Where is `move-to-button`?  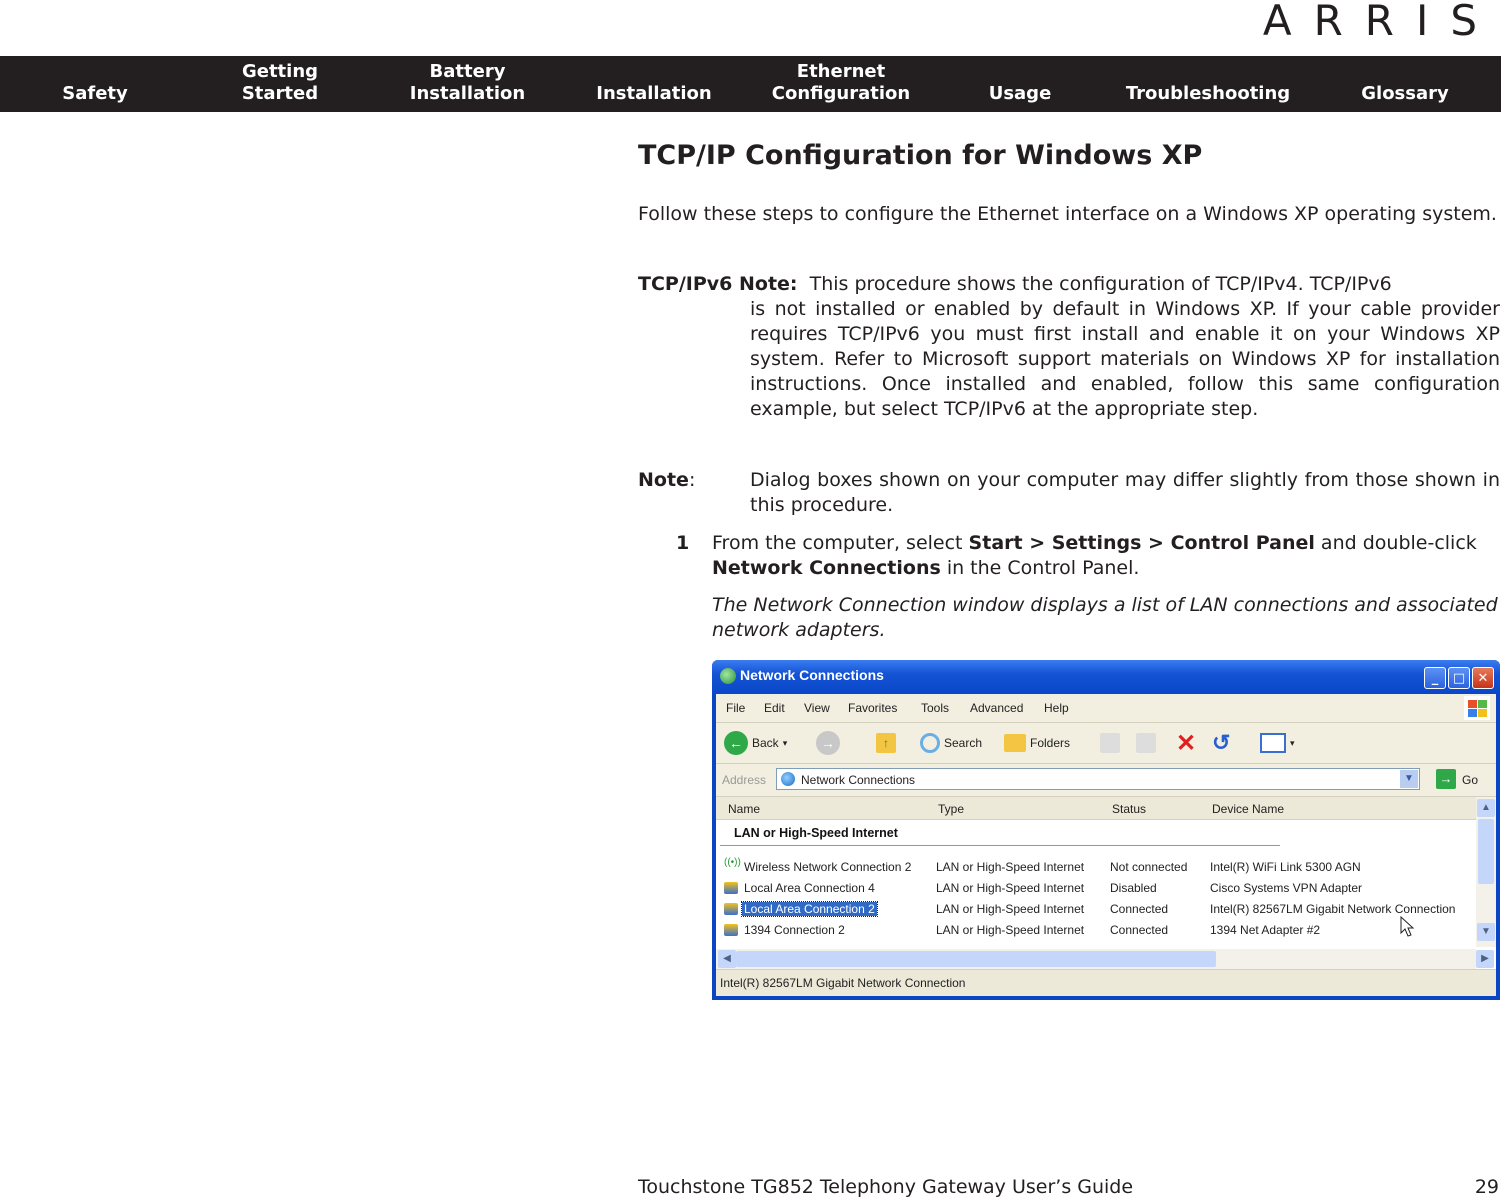
move-to-button is located at coordinates (1110, 743).